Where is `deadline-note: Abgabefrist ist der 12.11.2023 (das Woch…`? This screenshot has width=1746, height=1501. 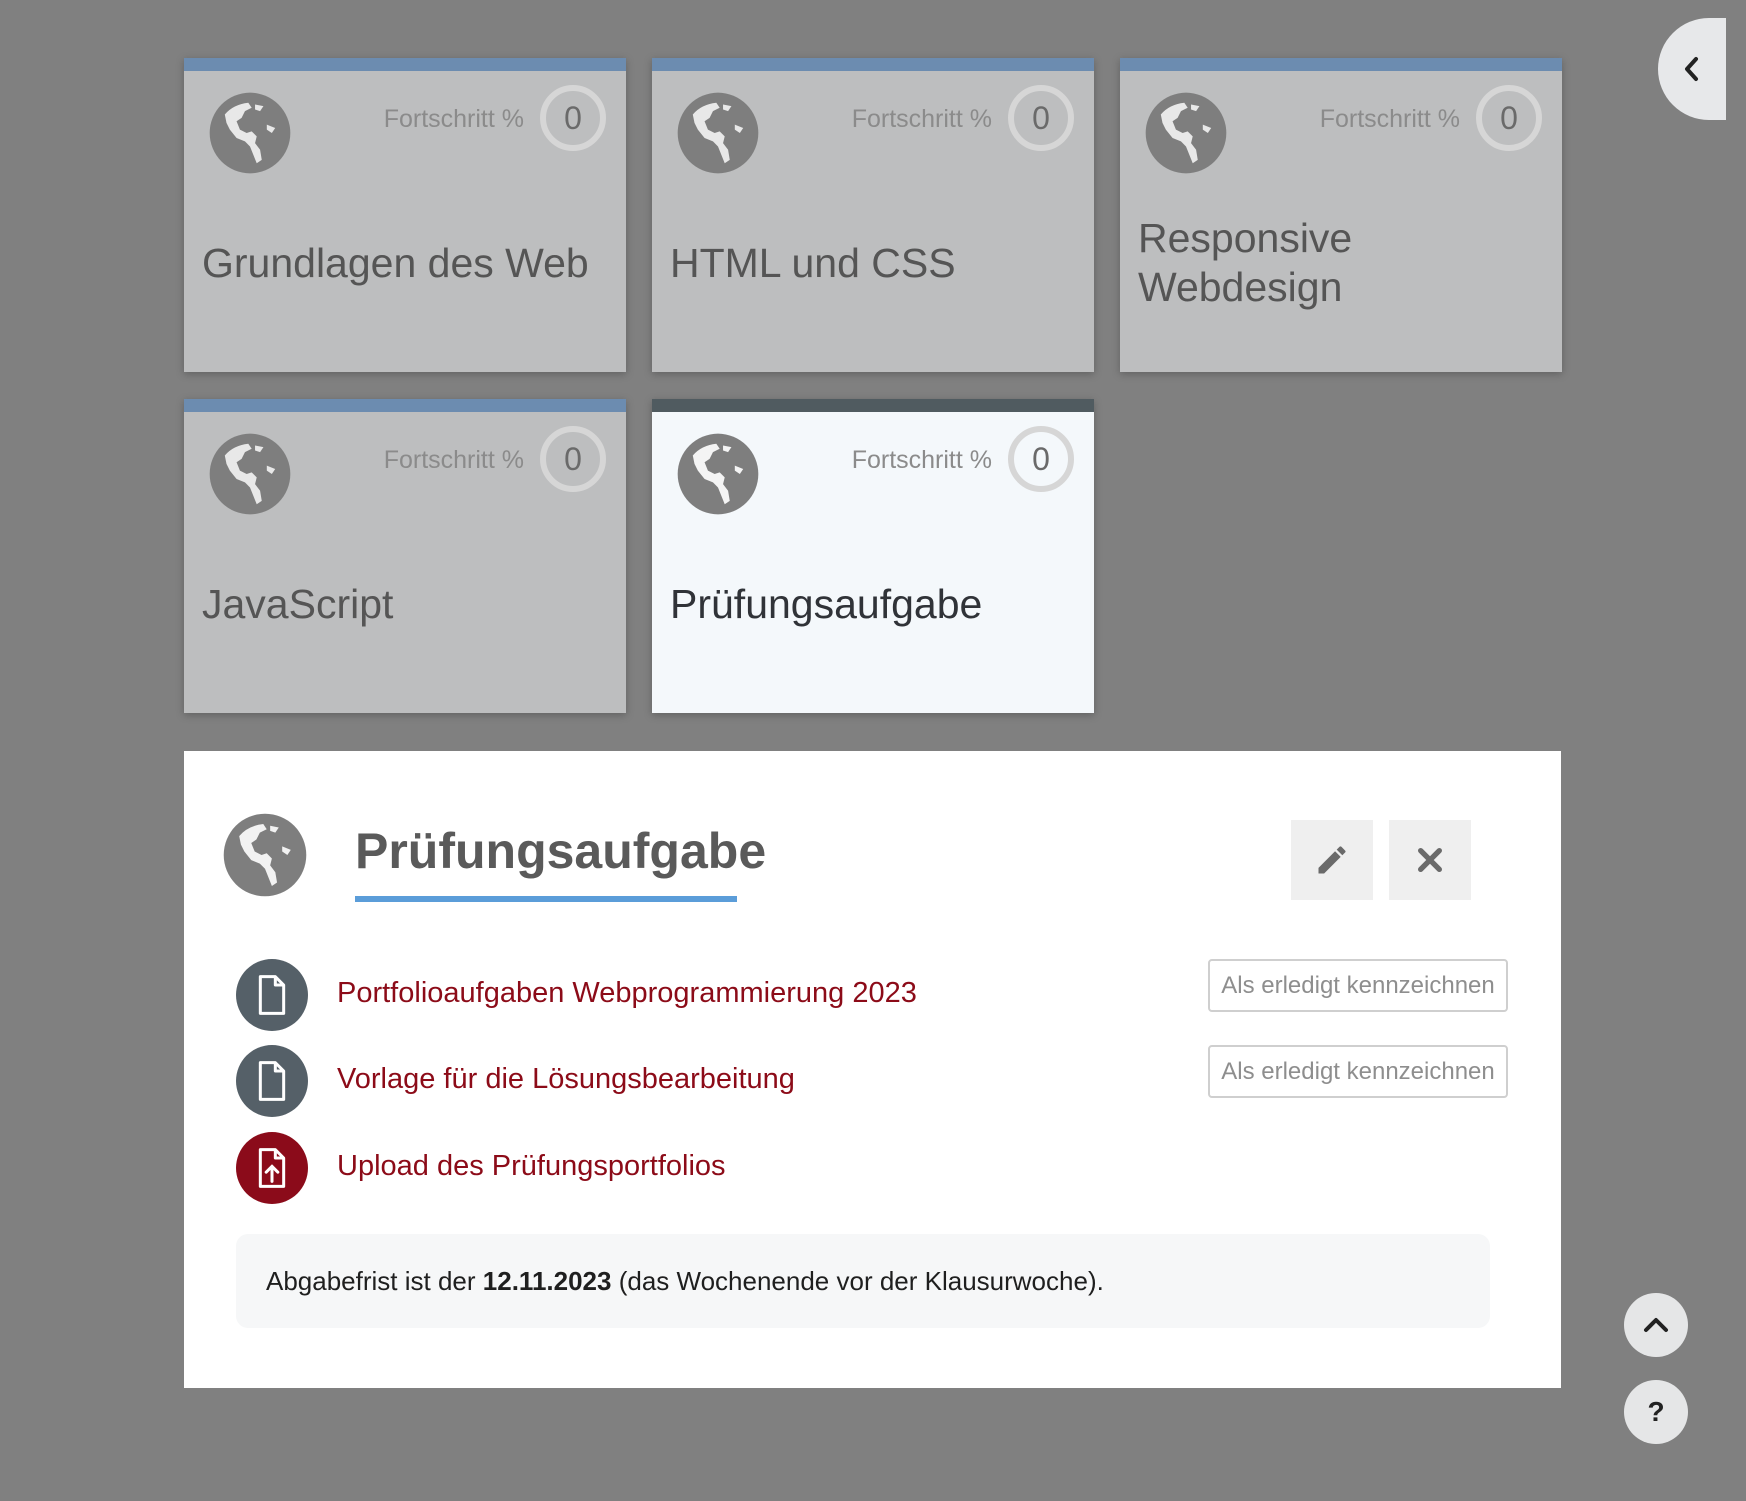
deadline-note: Abgabefrist ist der 12.11.2023 (das Woch… is located at coordinates (863, 1281).